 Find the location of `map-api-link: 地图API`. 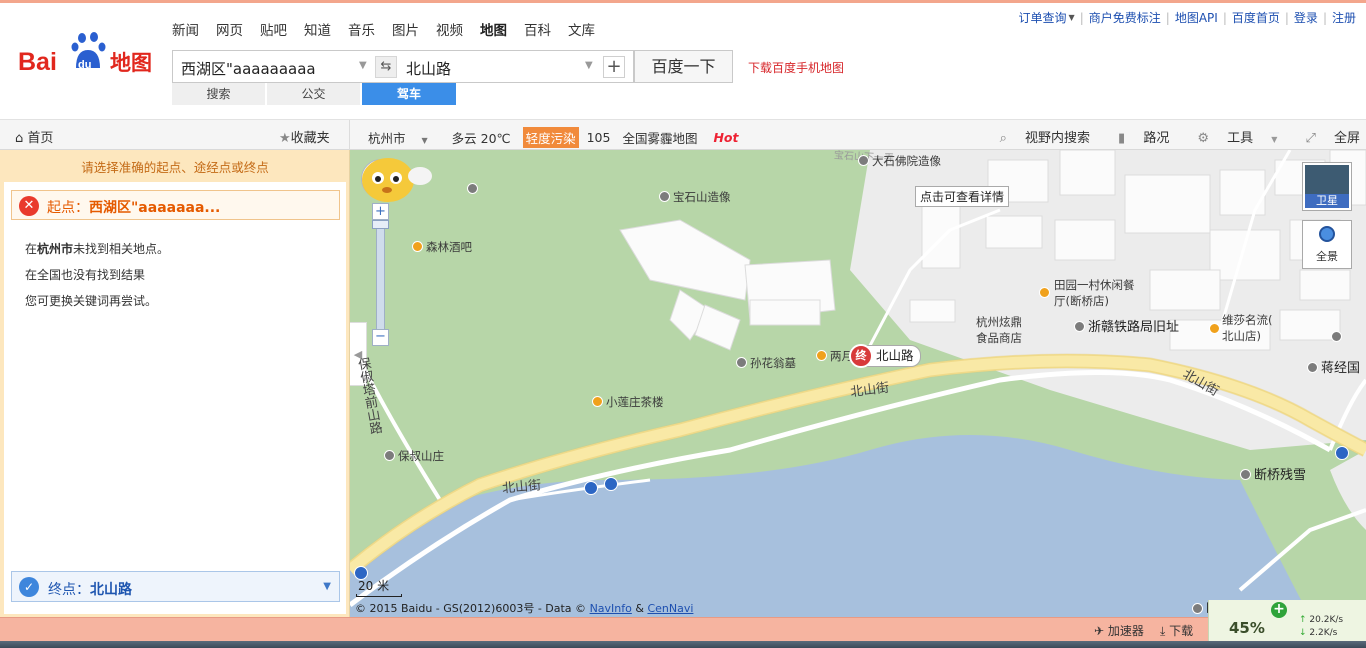

map-api-link: 地图API is located at coordinates (1196, 18).